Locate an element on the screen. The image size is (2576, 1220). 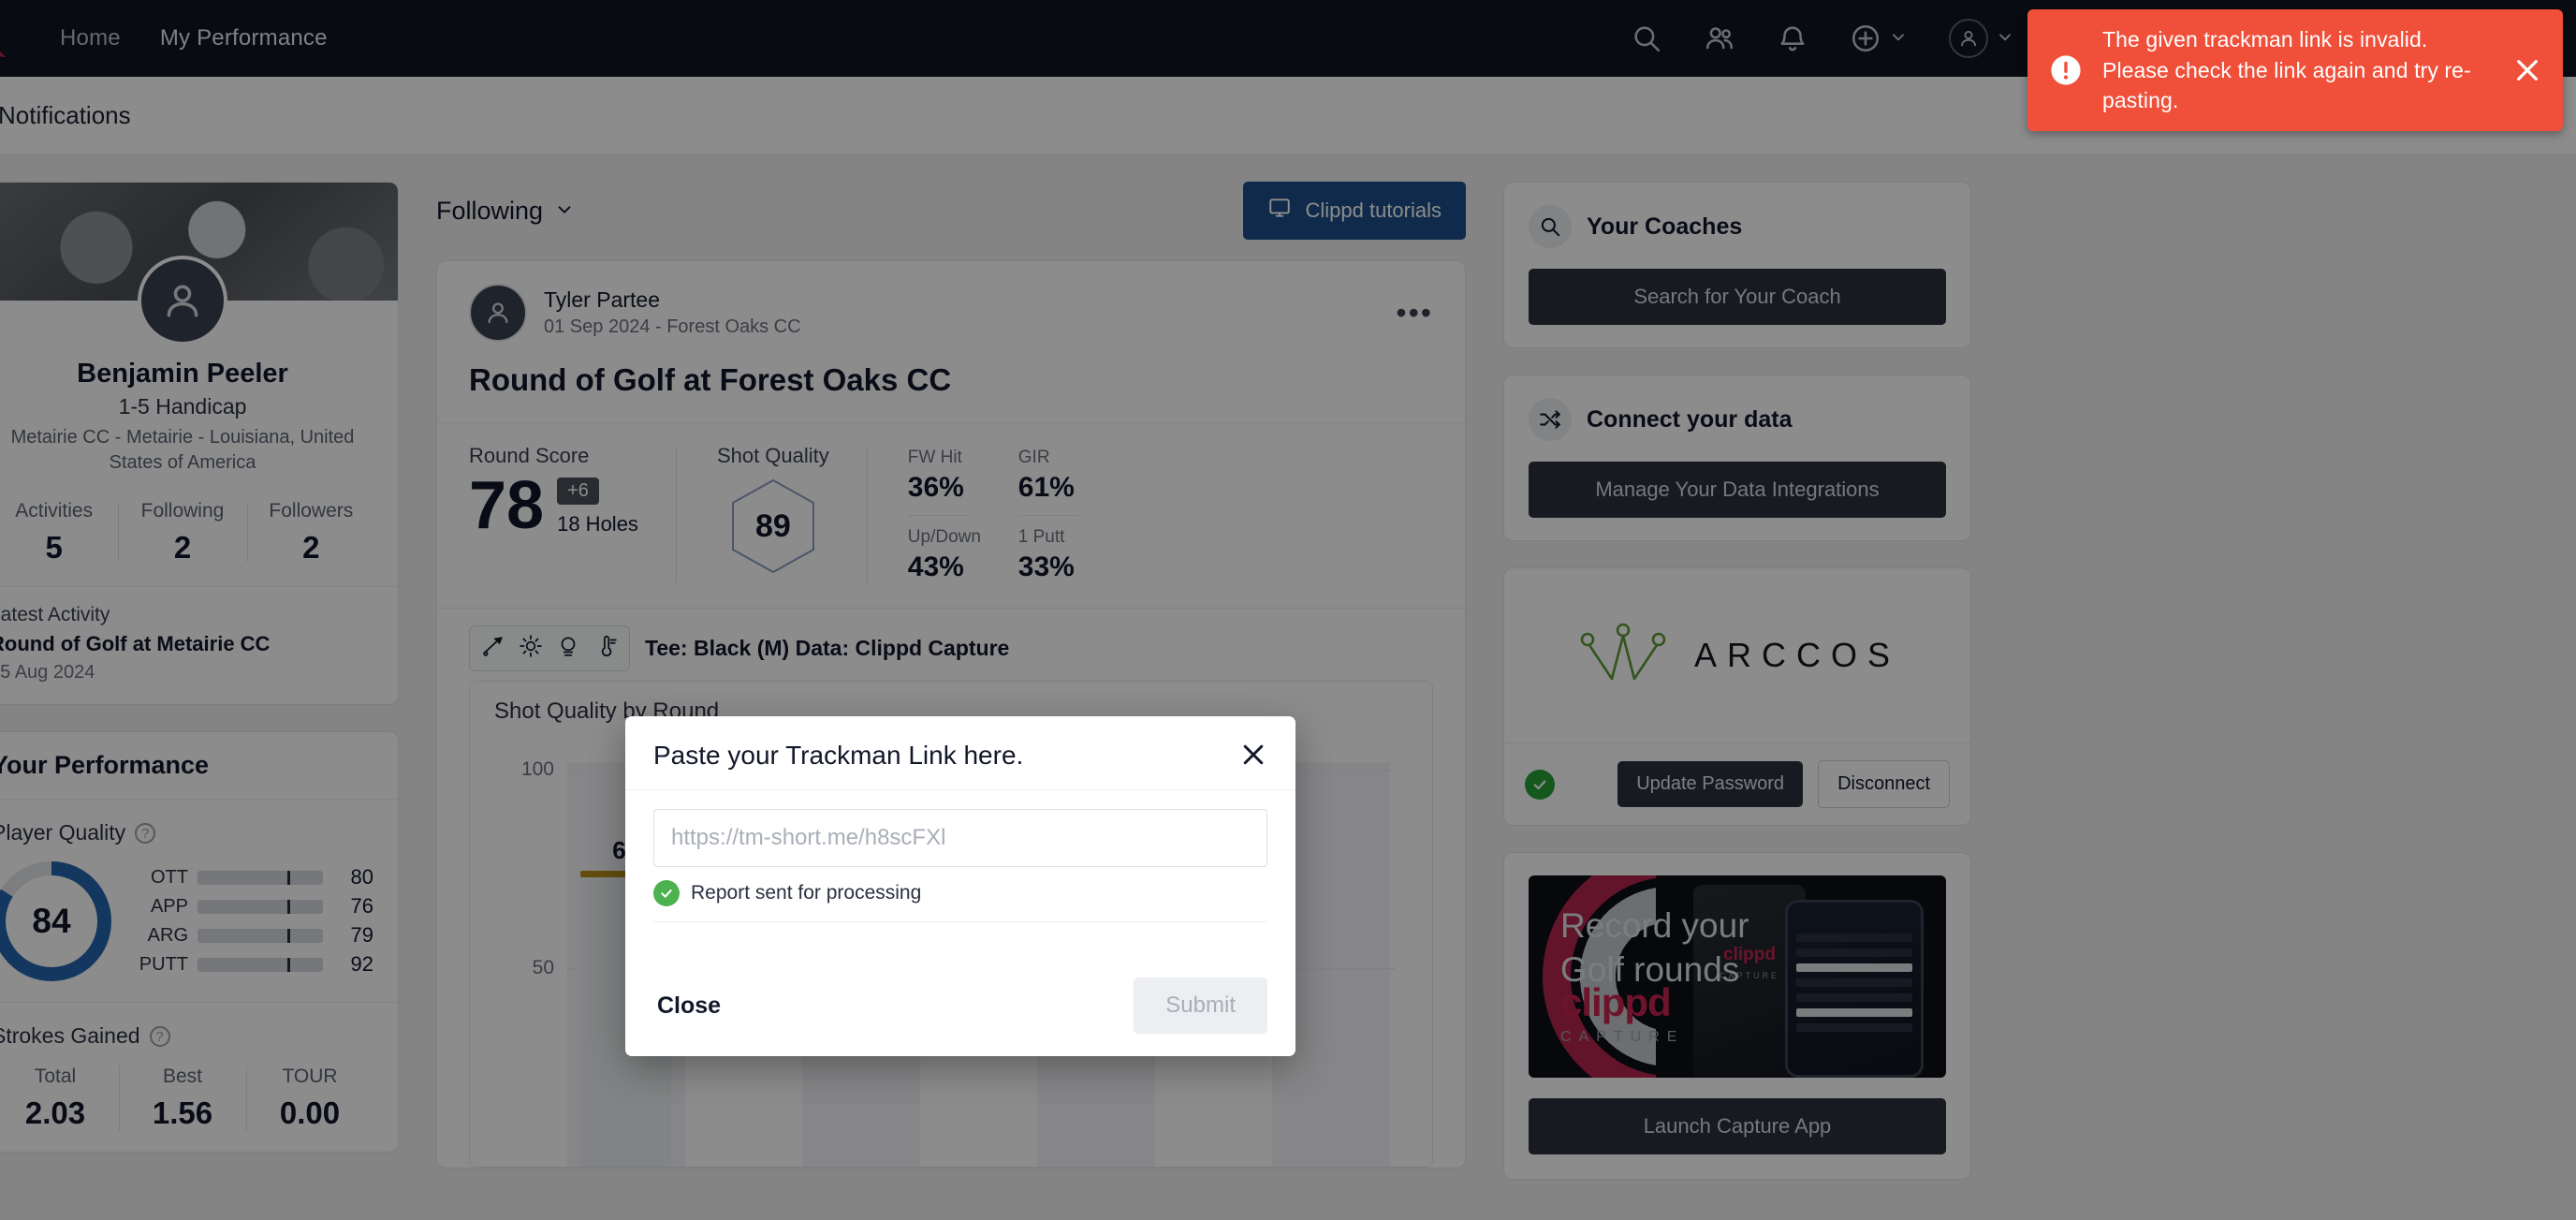
modal-body: Report sent for processing is located at coordinates (960, 856).